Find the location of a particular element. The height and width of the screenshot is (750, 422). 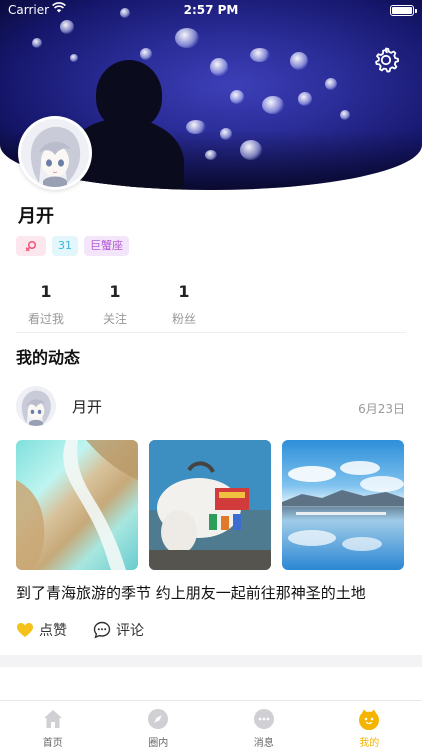

stat-following: 1 关注 is located at coordinates (115, 304).